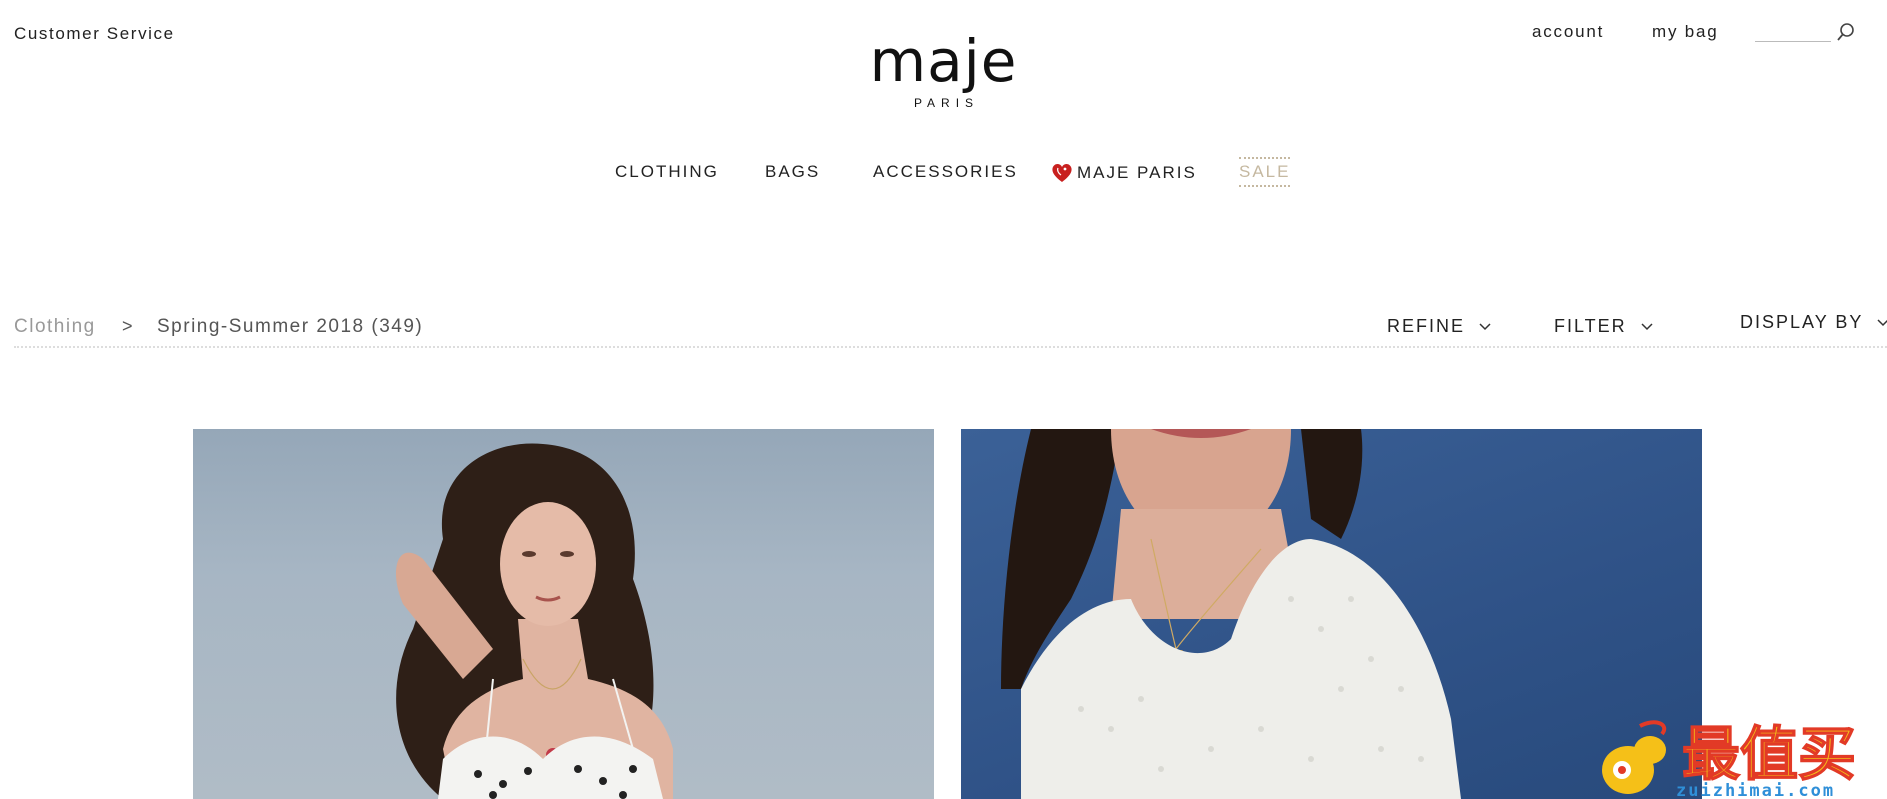 This screenshot has width=1887, height=799. I want to click on model-polka-dot-top-photo, so click(534, 621).